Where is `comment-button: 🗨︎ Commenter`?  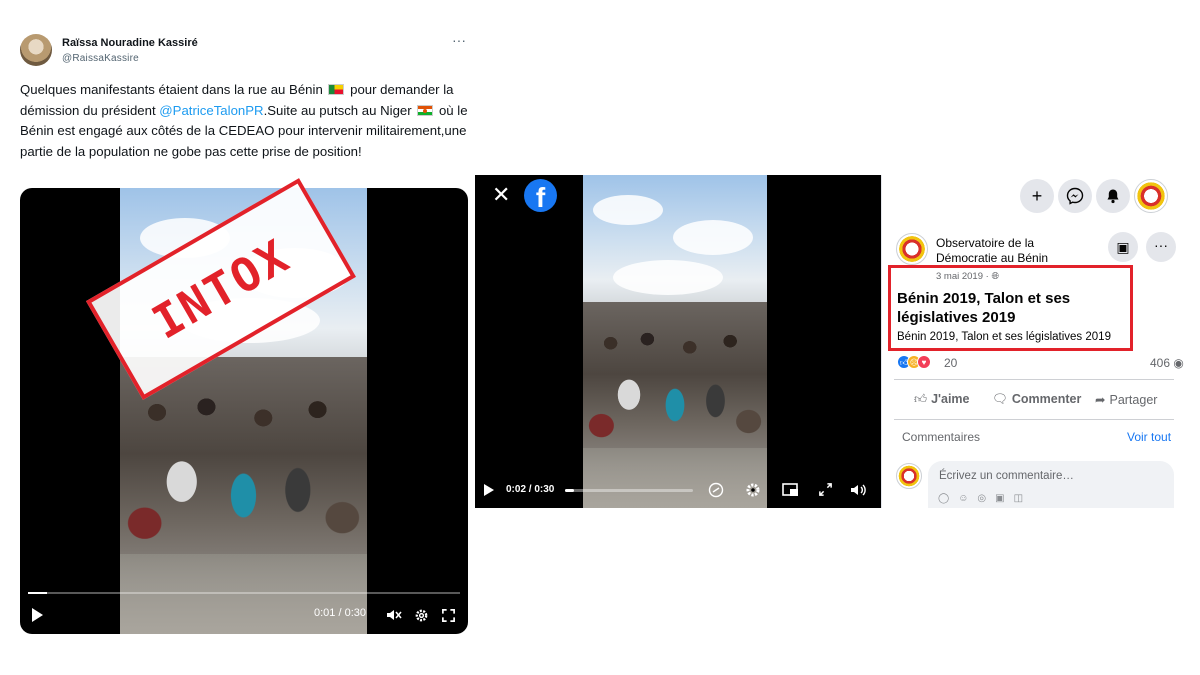 comment-button: 🗨︎ Commenter is located at coordinates (1036, 399).